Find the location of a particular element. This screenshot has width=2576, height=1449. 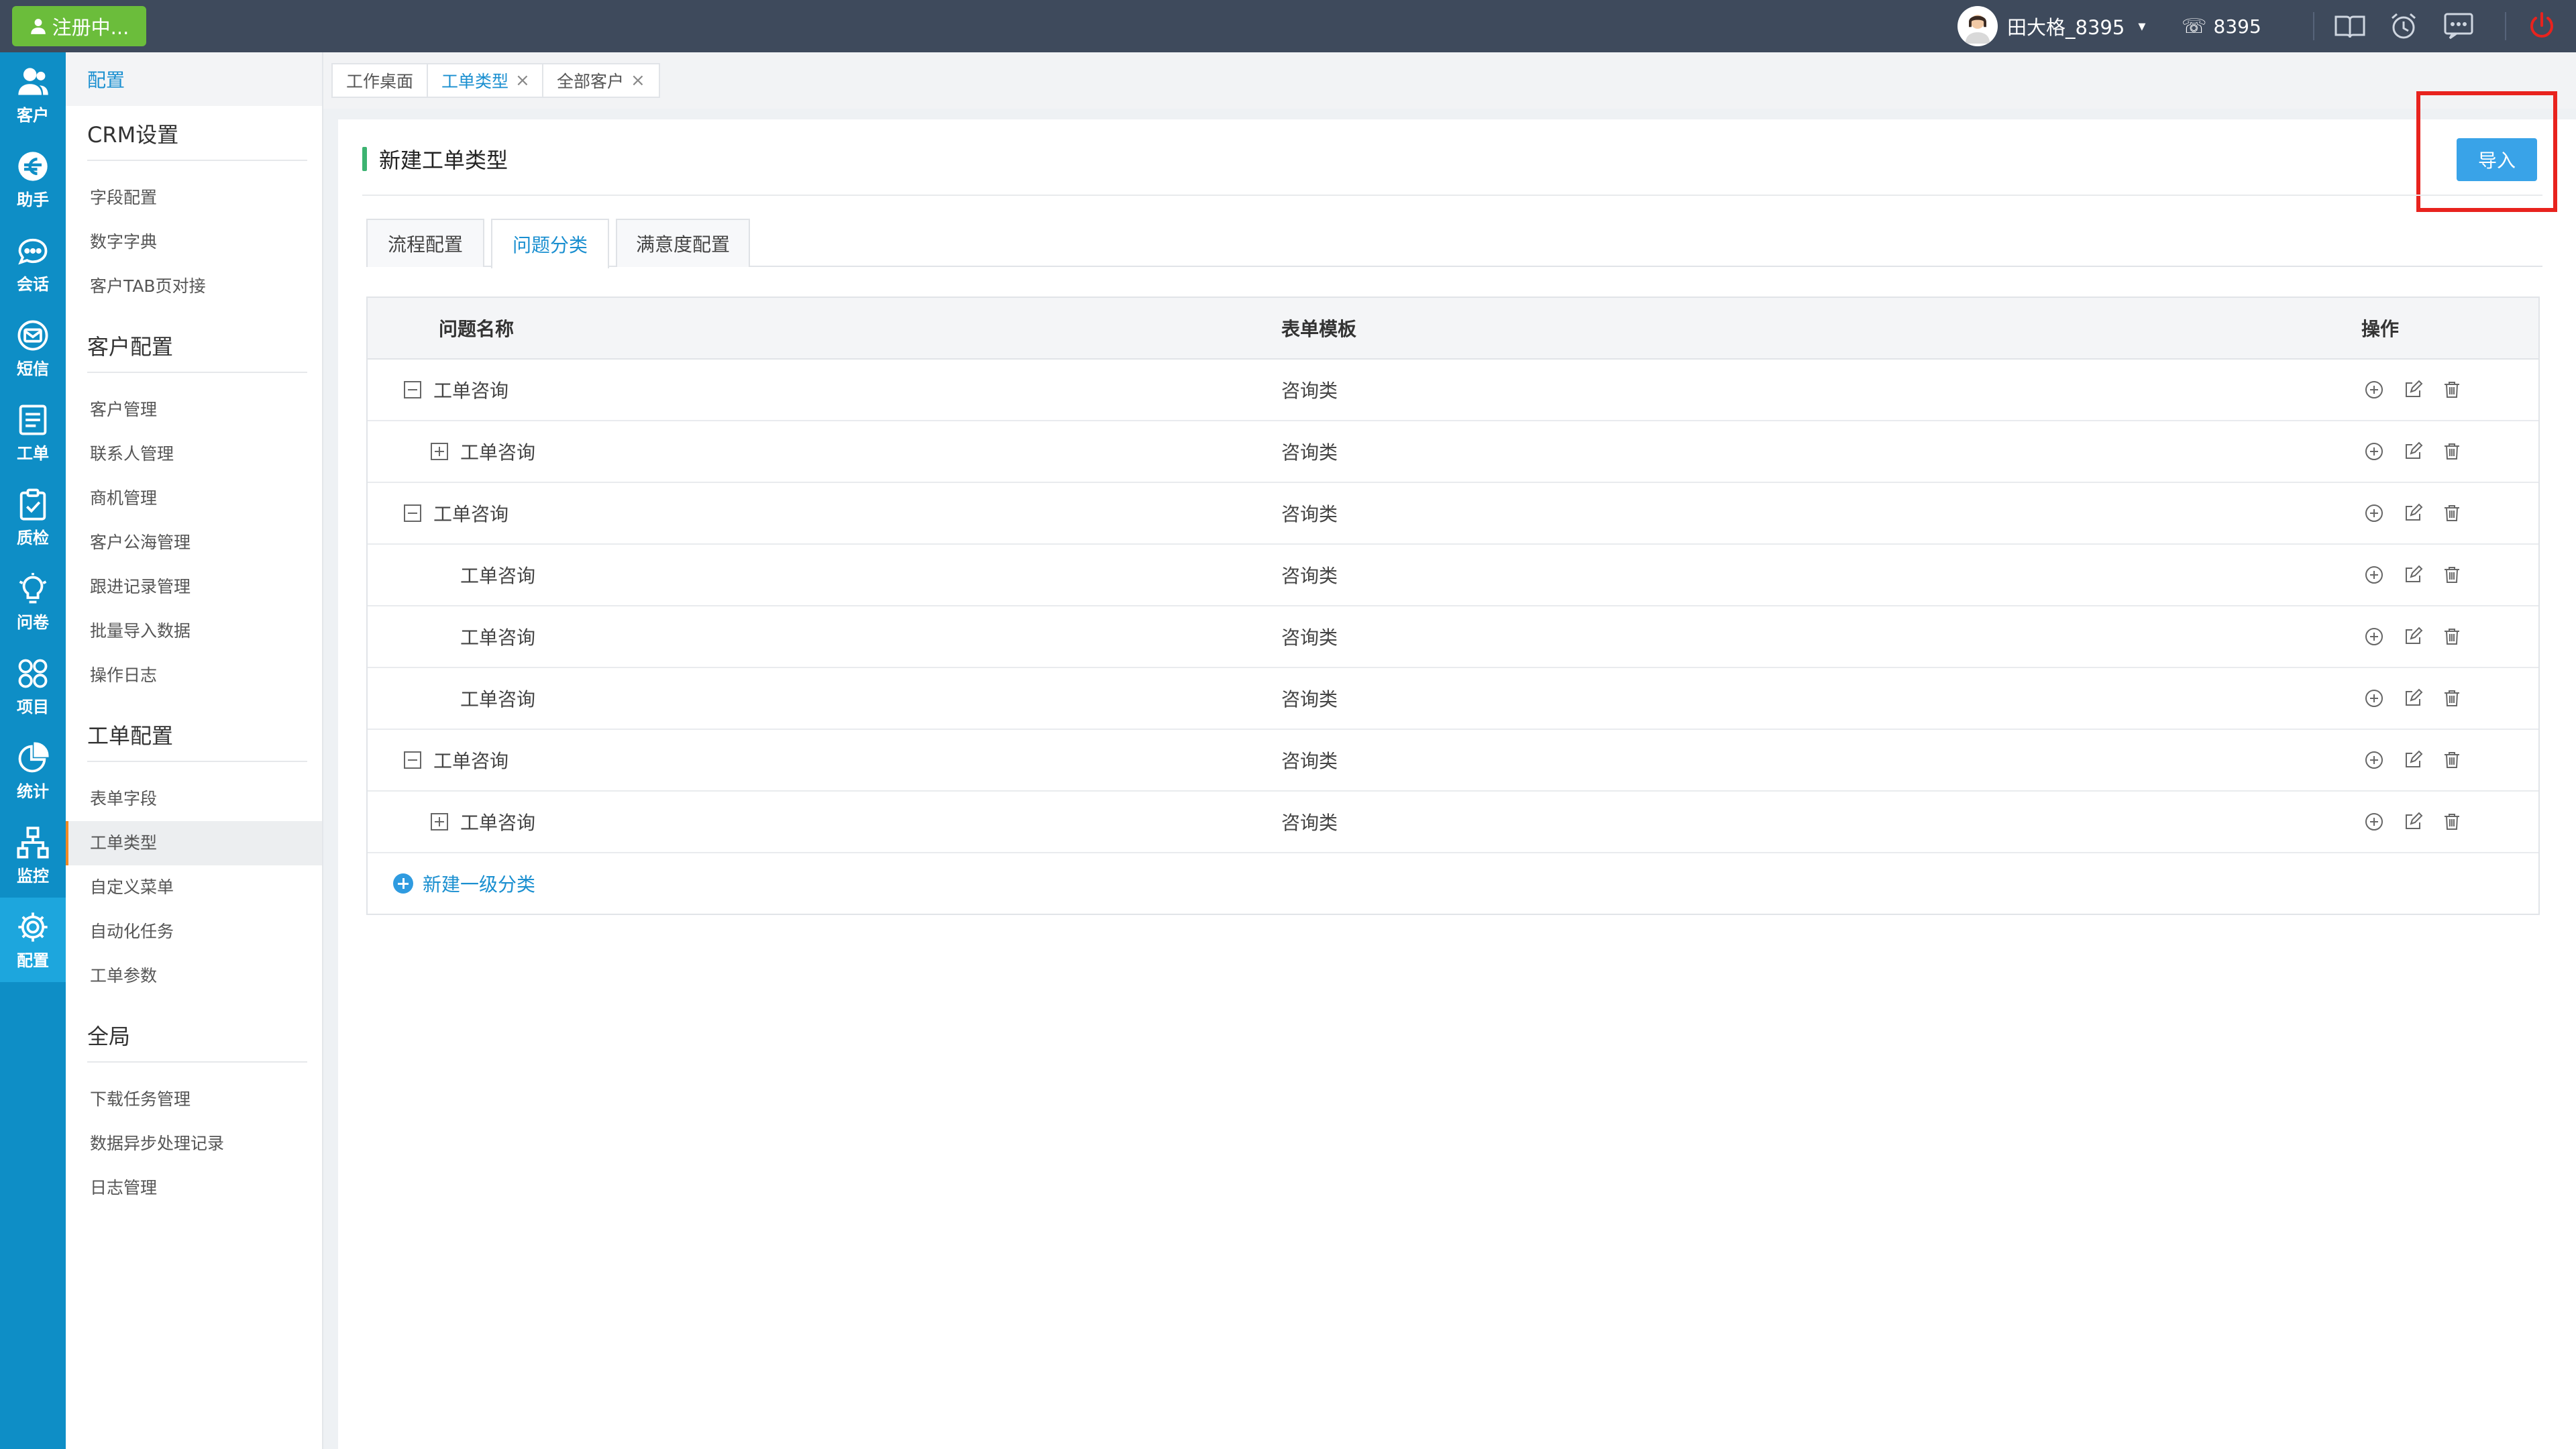

sidebar-item-custom-menu: 自定义菜单 is located at coordinates (194, 887).